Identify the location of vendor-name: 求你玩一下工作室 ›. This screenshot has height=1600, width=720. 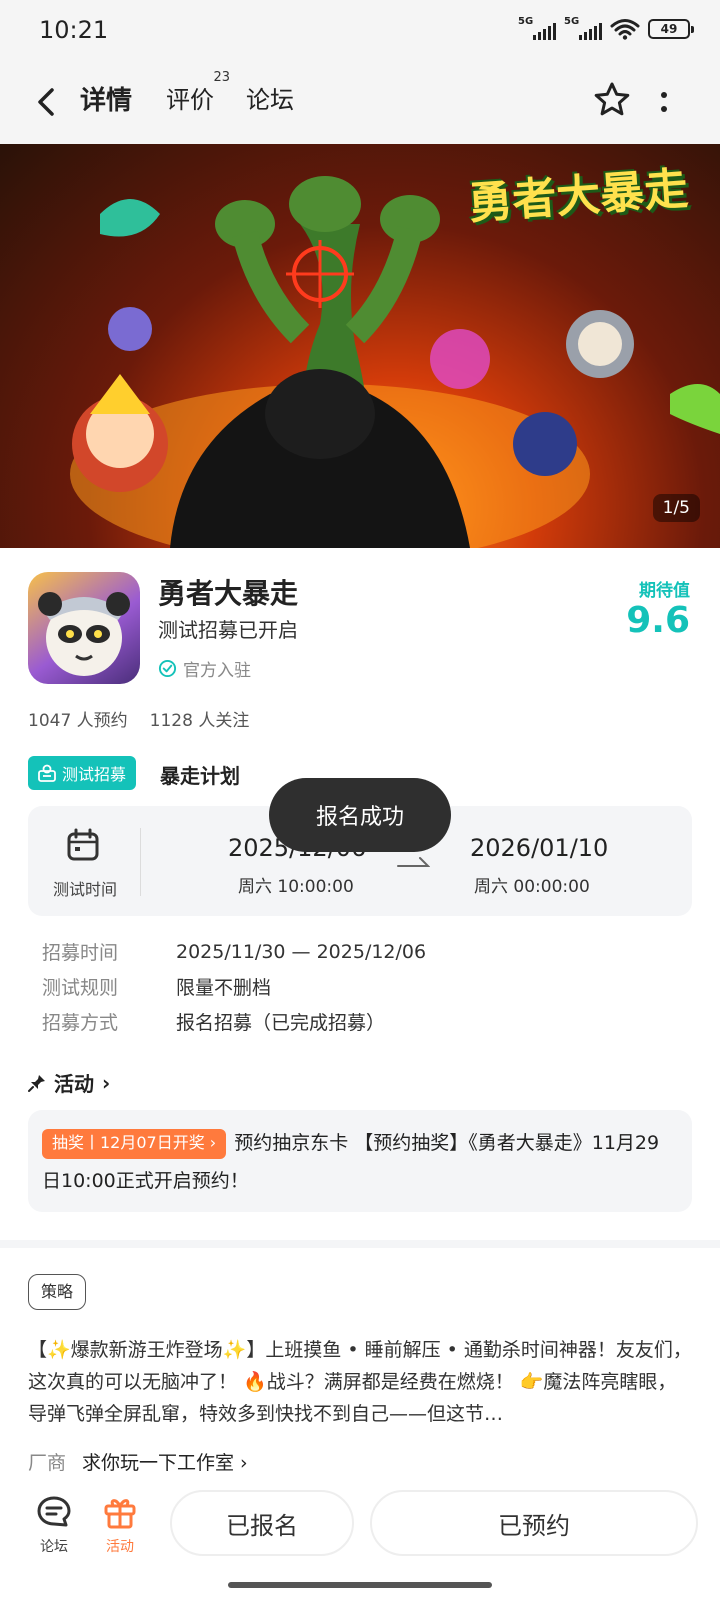
(165, 1461).